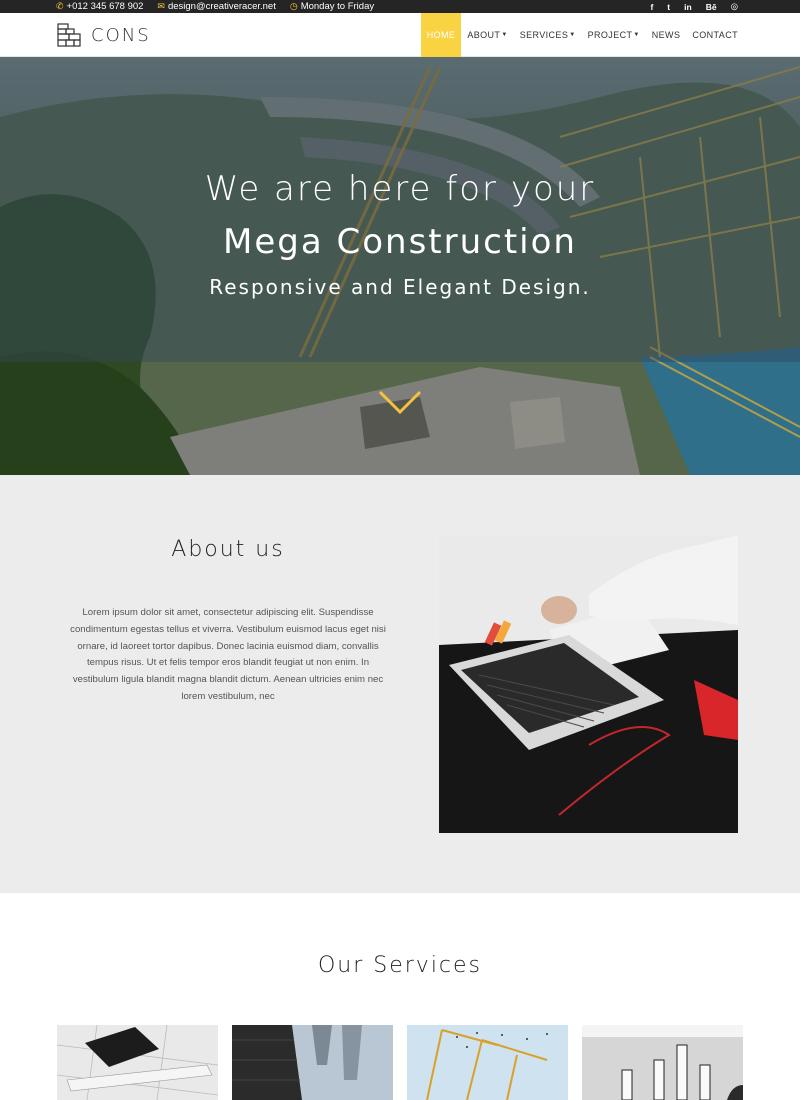  What do you see at coordinates (121, 35) in the screenshot?
I see `logo-text: CONS` at bounding box center [121, 35].